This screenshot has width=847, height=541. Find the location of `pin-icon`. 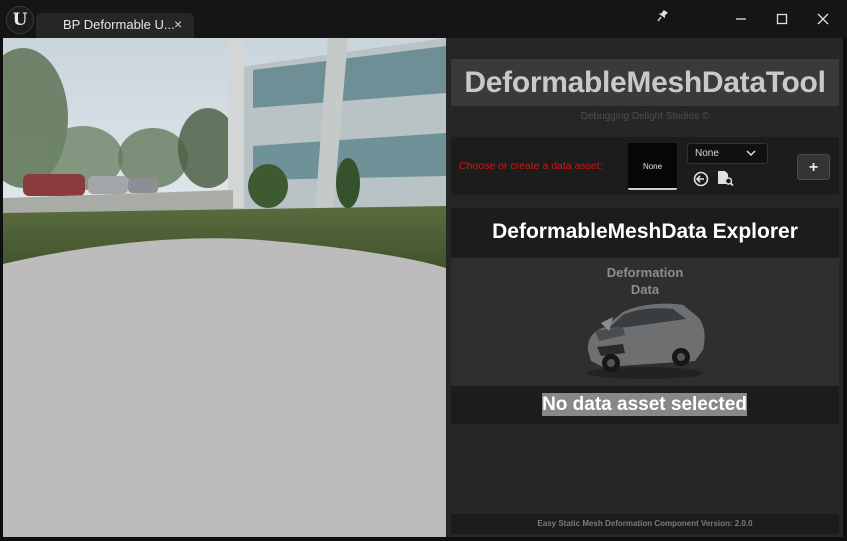

pin-icon is located at coordinates (662, 16).